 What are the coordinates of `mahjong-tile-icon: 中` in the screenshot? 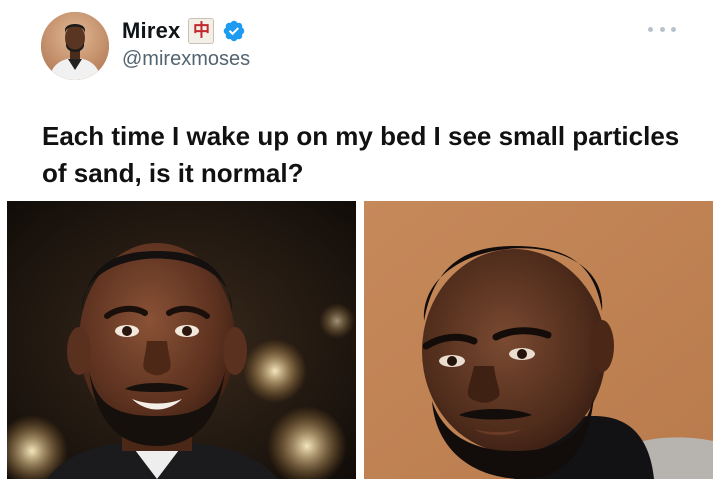 It's located at (201, 31).